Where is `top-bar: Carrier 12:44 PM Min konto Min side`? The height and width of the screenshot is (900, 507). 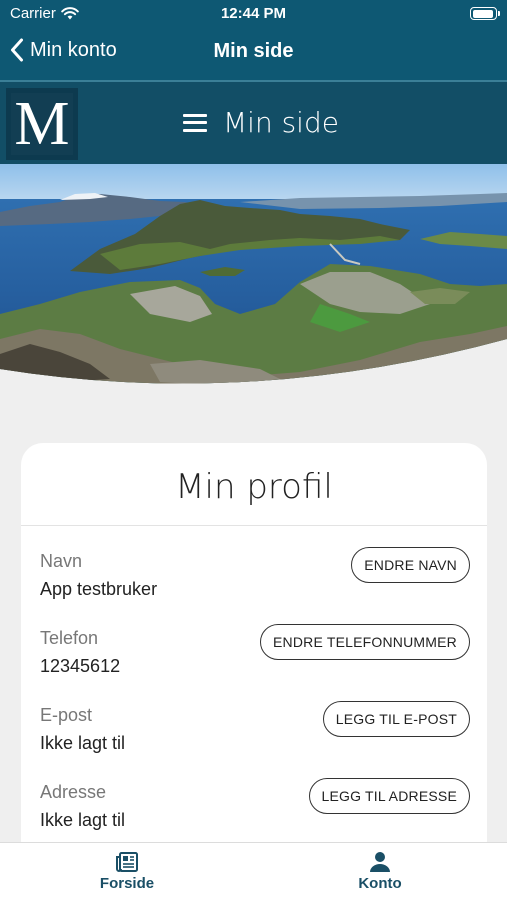
top-bar: Carrier 12:44 PM Min konto Min side is located at coordinates (253, 40).